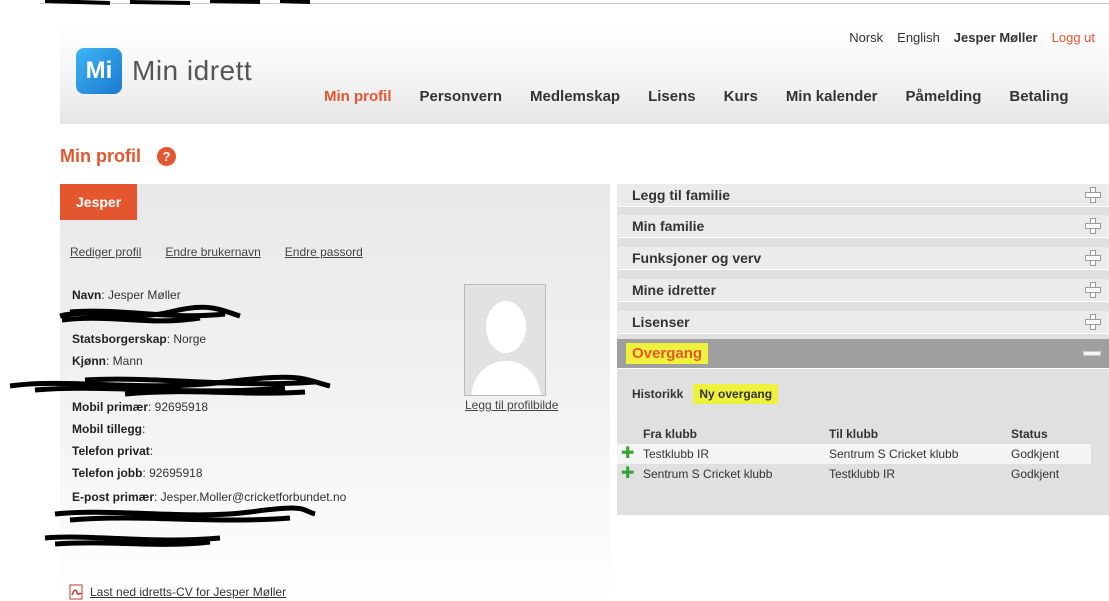  I want to click on nav-min-kalender: Min kalender, so click(832, 96).